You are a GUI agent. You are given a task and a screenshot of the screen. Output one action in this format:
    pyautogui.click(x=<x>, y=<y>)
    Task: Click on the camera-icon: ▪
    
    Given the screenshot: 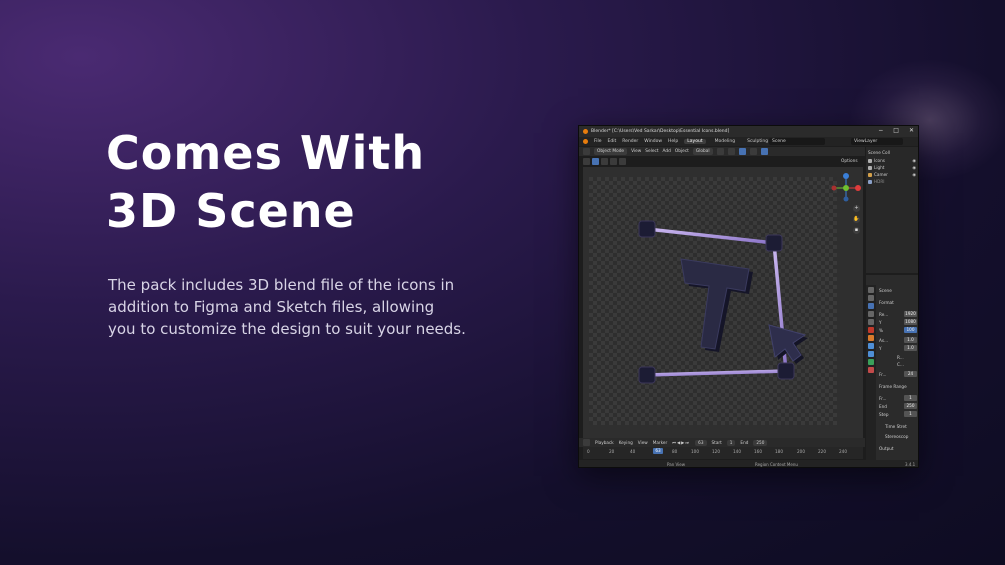 What is the action you would take?
    pyautogui.click(x=856, y=230)
    